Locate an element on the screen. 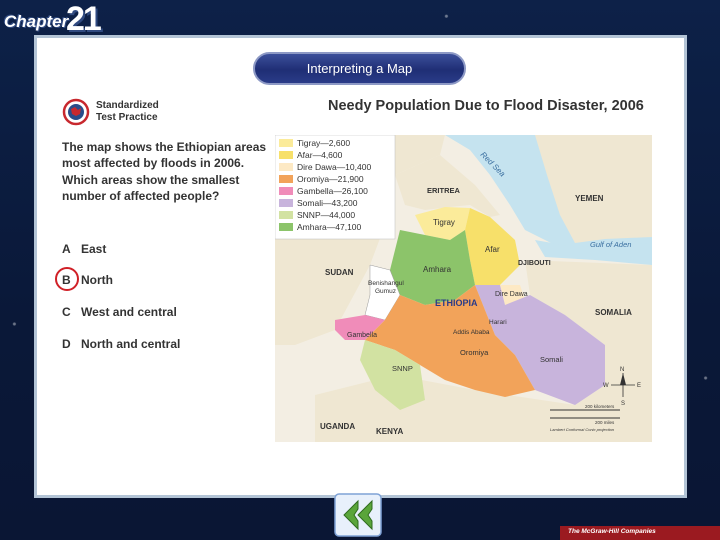 The image size is (720, 540). legend-afar: Afar—4,600 is located at coordinates (320, 155).